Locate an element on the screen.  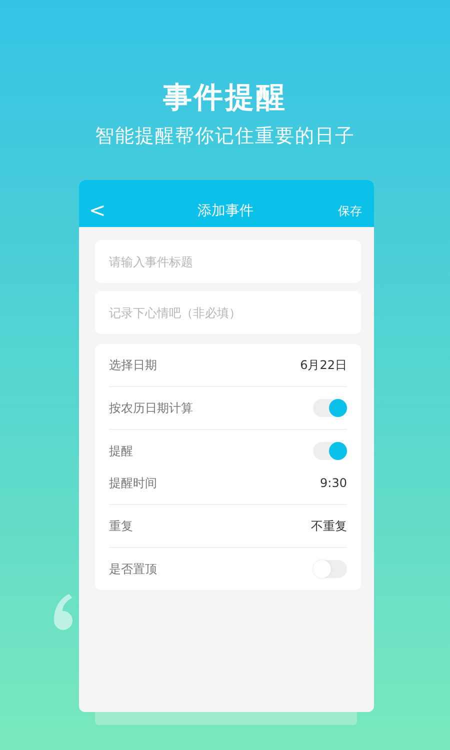
setting-value: 不重复 is located at coordinates (329, 526).